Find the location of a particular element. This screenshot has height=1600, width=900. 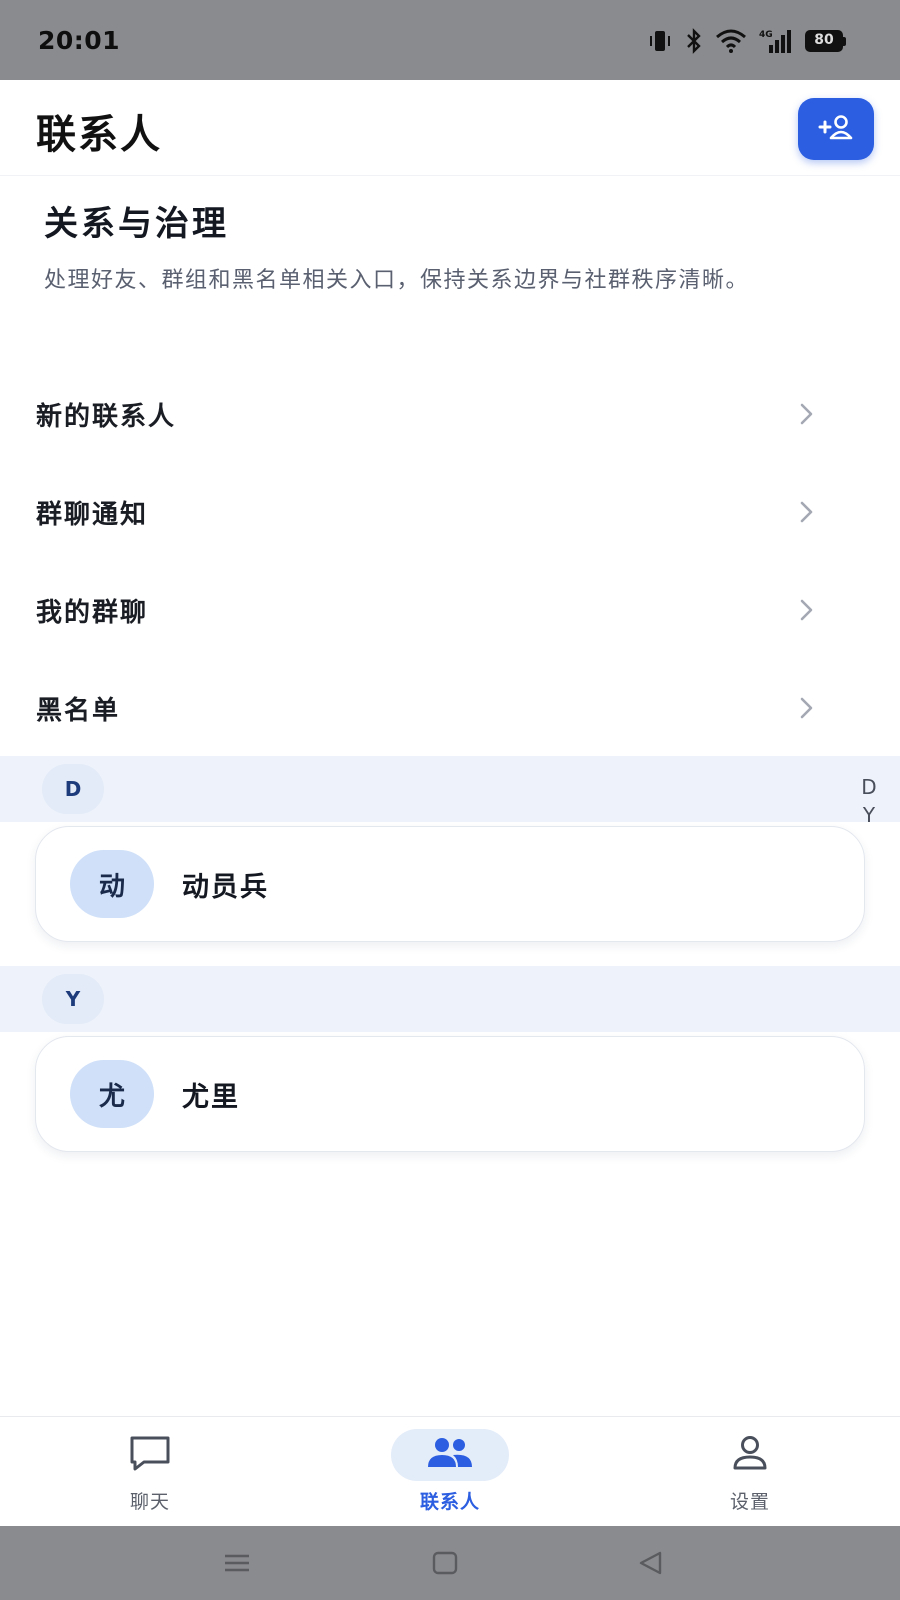

menu-item-label: 新的联系人 is located at coordinates (106, 416).